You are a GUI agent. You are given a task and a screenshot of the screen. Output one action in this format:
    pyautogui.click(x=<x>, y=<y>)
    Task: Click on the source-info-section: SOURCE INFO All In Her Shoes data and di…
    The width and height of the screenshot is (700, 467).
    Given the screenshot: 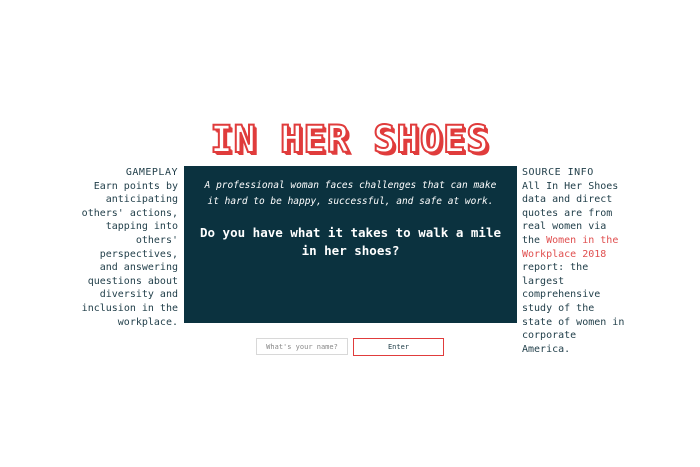 What is the action you would take?
    pyautogui.click(x=574, y=261)
    